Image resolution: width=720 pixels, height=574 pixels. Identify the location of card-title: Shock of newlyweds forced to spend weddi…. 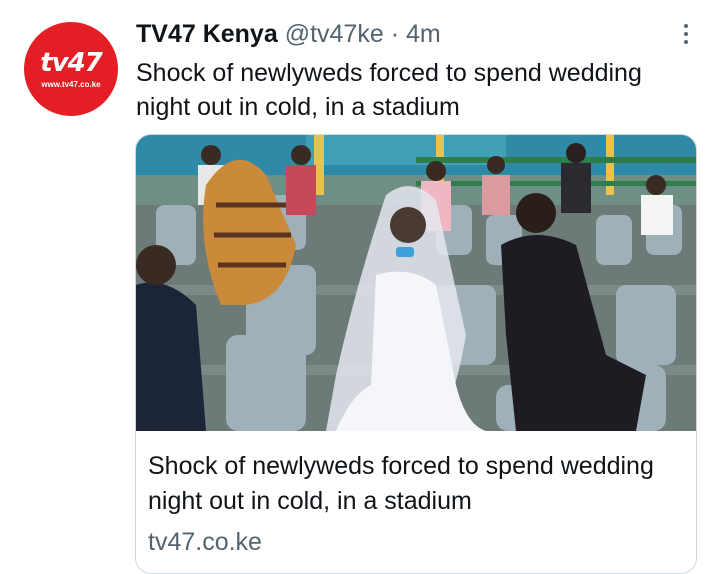
(401, 483).